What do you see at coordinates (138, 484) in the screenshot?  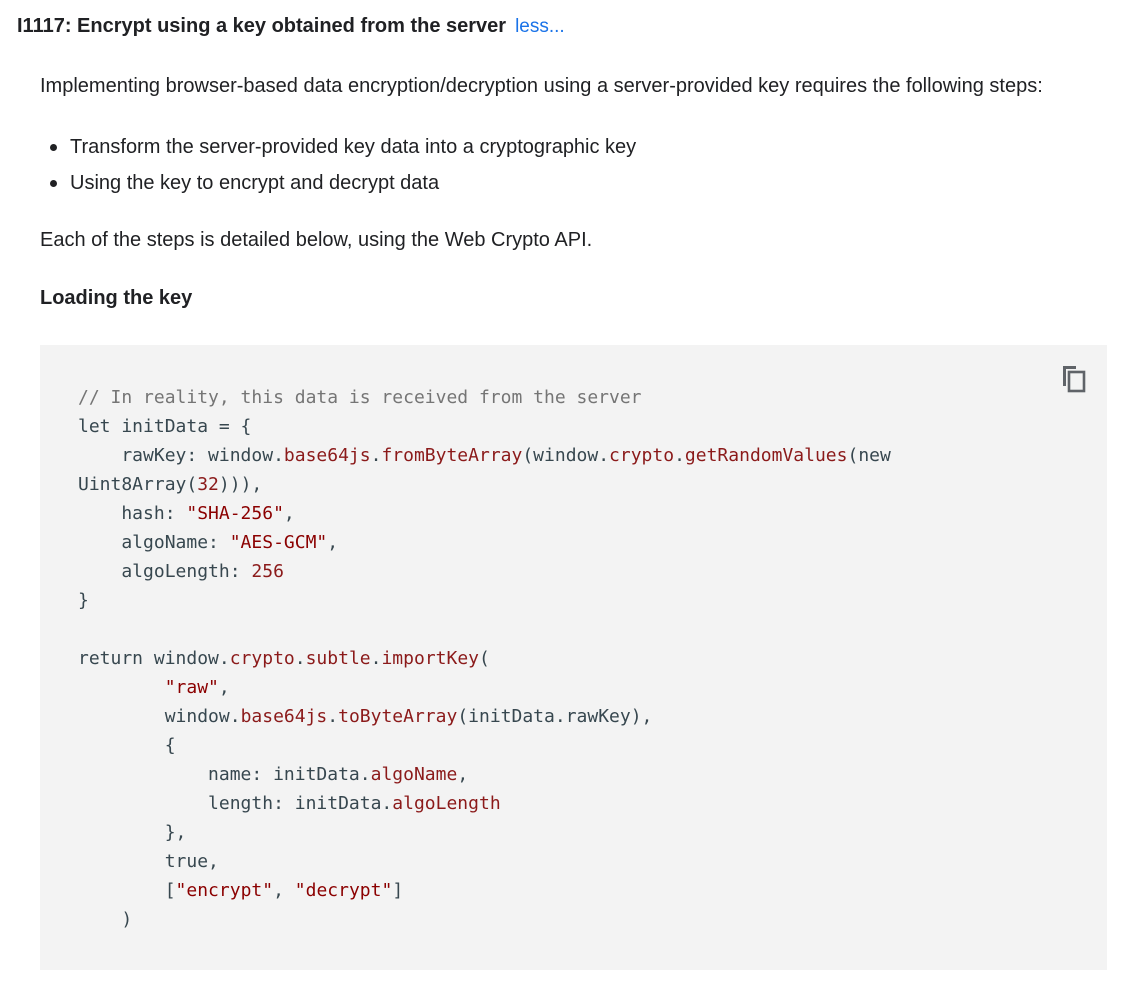 I see `code-token: Uint8Array(` at bounding box center [138, 484].